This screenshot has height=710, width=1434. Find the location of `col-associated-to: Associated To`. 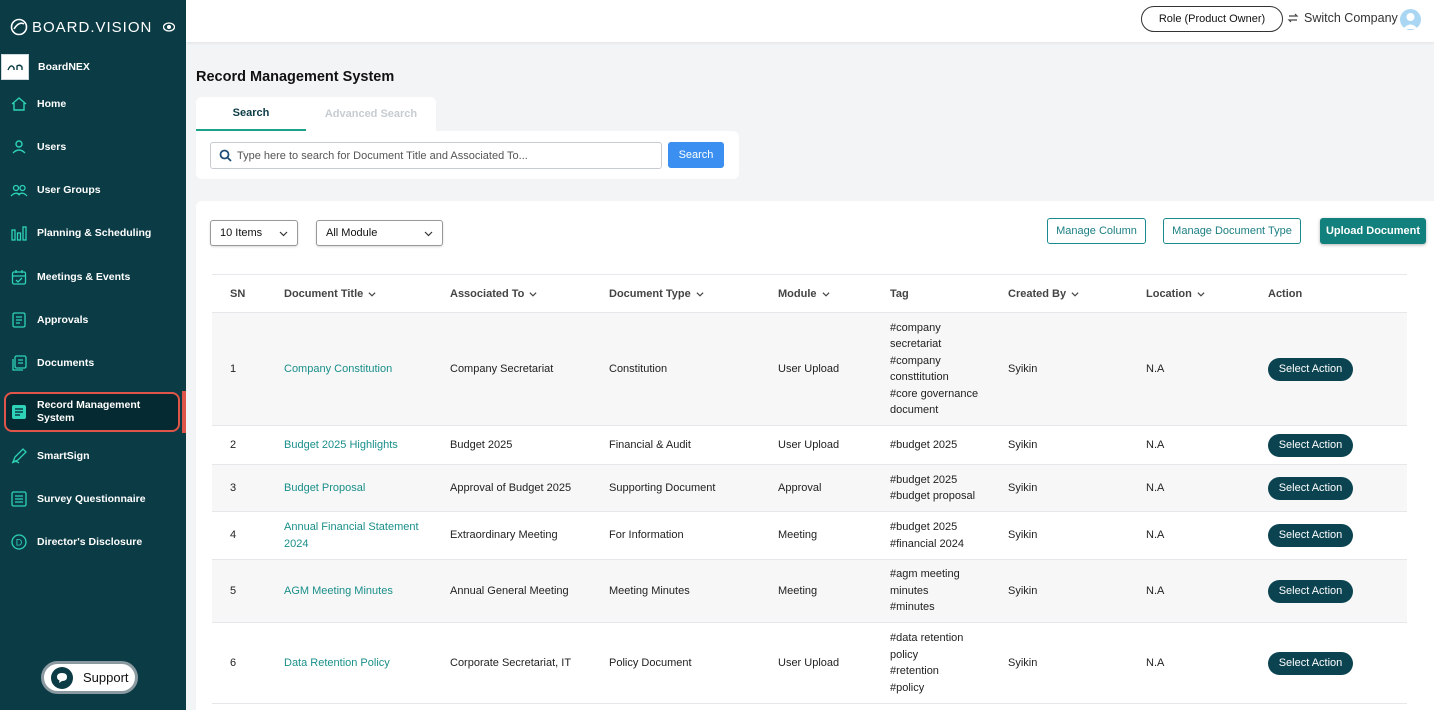

col-associated-to: Associated To is located at coordinates (529, 294).